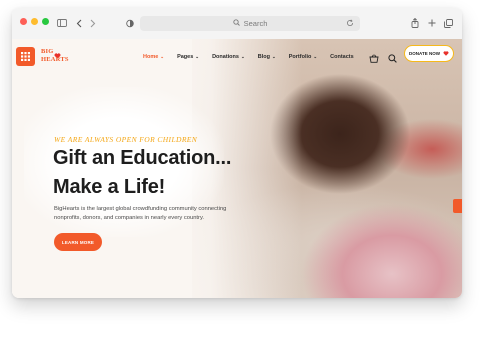 The height and width of the screenshot is (340, 503). I want to click on heart-icon, so click(446, 53).